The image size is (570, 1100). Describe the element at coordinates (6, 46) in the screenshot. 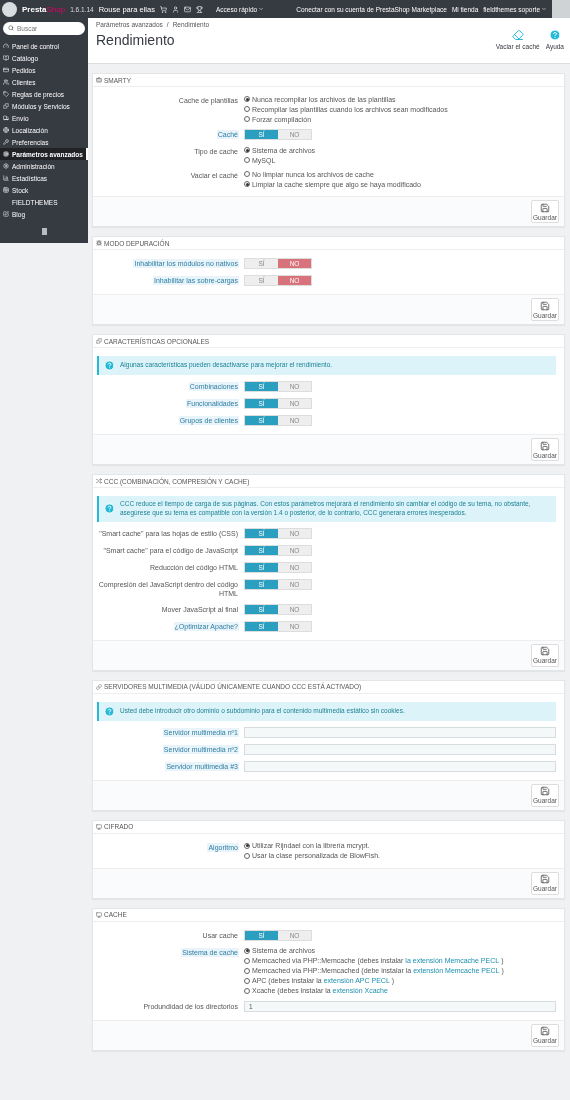

I see `gauge-icon` at that location.